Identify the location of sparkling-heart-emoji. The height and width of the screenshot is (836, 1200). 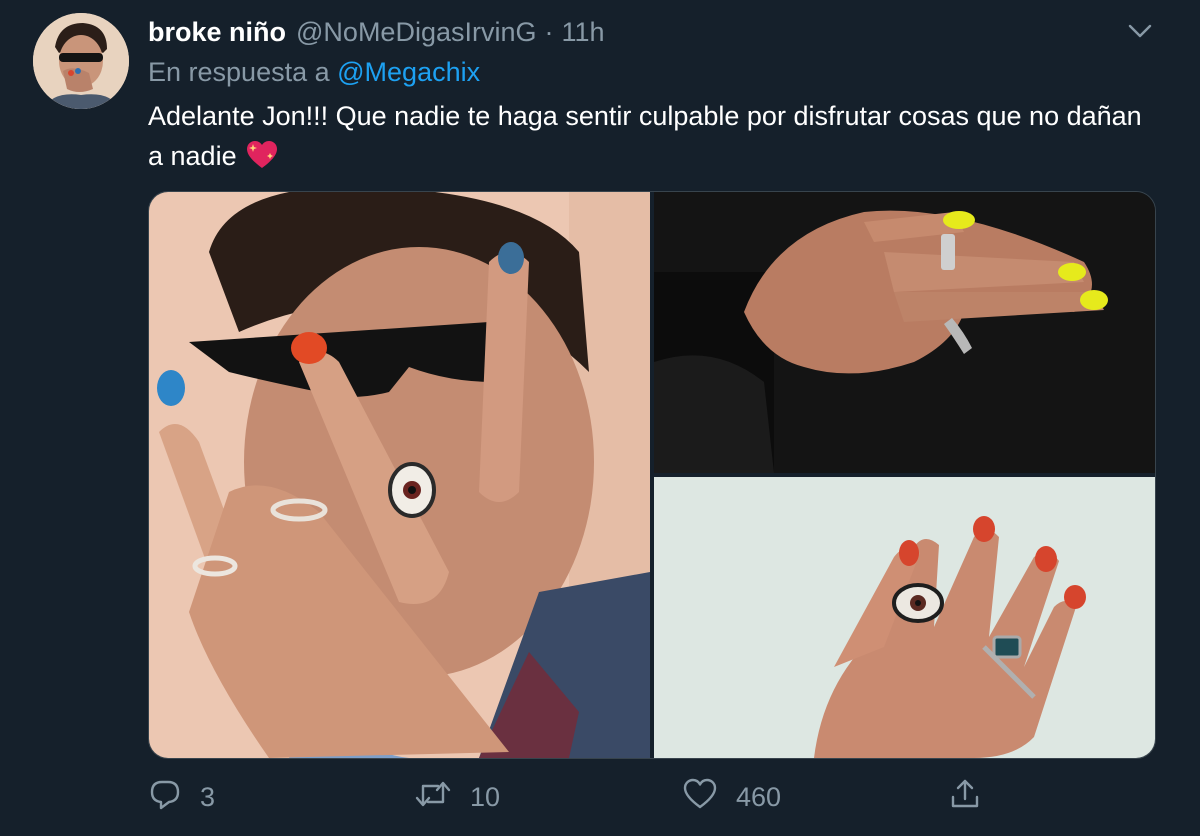
(262, 160).